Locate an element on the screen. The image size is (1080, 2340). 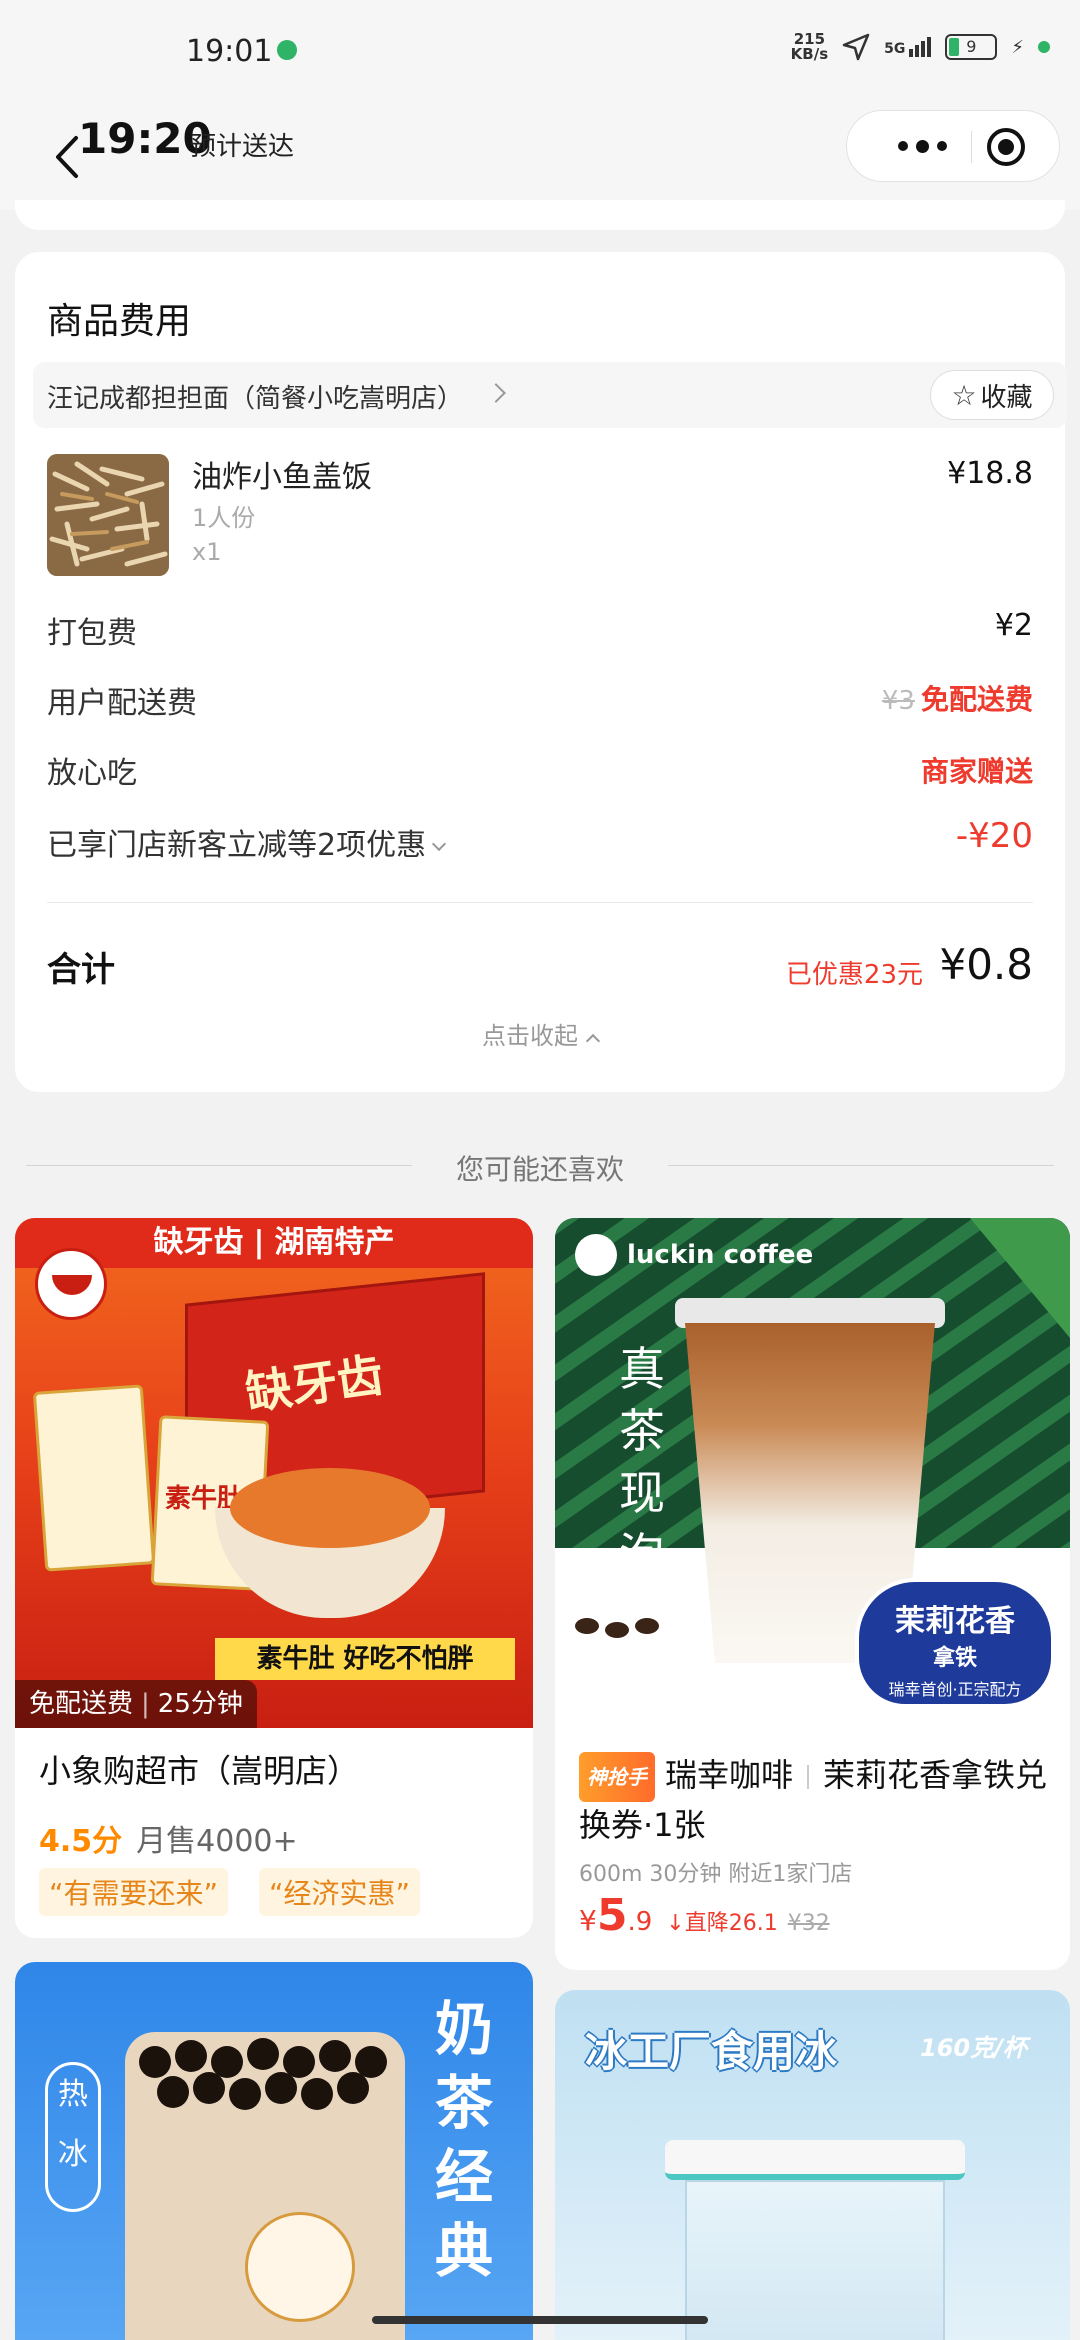
delivery-fee-value: ¥3 免配送费 is located at coordinates (957, 698).